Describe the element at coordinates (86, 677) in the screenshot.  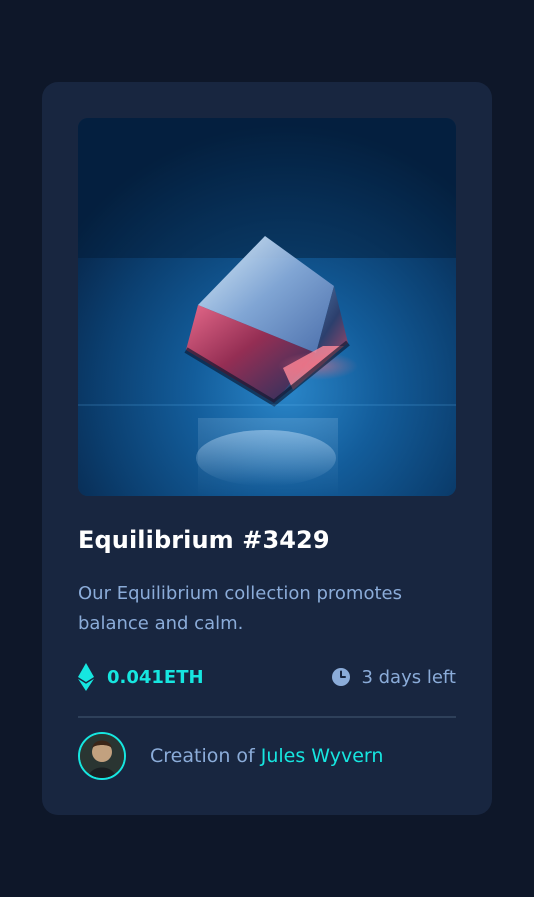
I see `ethereum-icon` at that location.